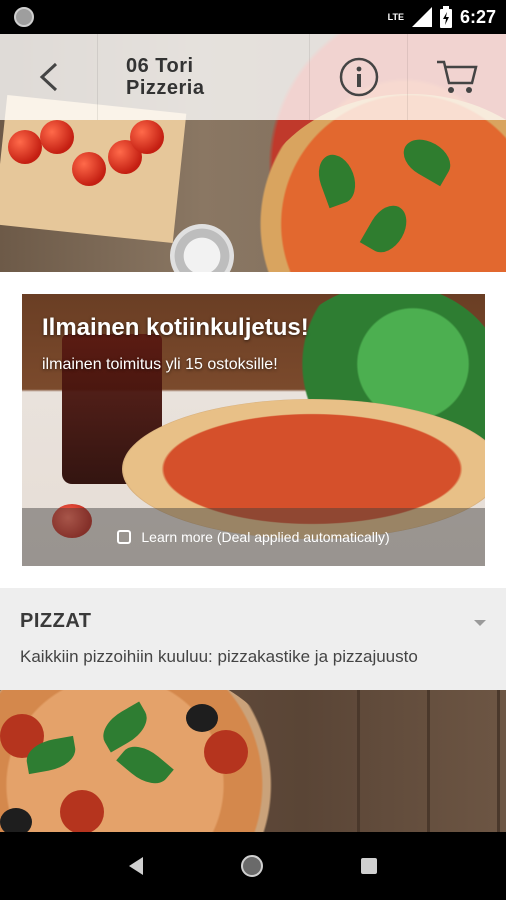 The width and height of the screenshot is (506, 900). Describe the element at coordinates (477, 16) in the screenshot. I see `status-time: 6:27` at that location.